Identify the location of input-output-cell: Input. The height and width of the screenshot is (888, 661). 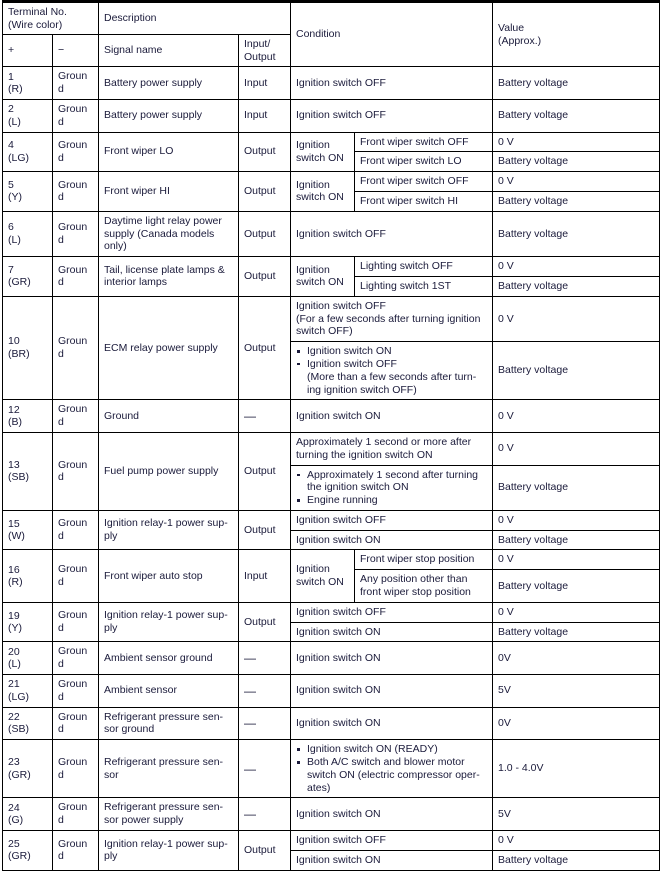
(264, 576).